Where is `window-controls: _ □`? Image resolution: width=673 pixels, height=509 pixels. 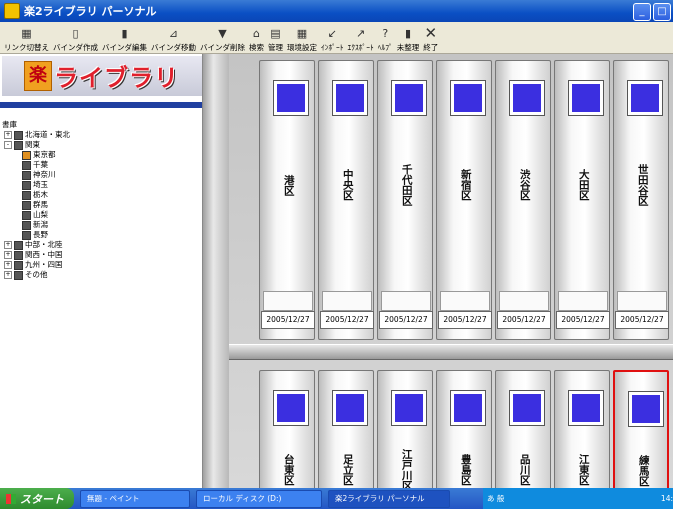
window-controls: _ □ is located at coordinates (652, 12).